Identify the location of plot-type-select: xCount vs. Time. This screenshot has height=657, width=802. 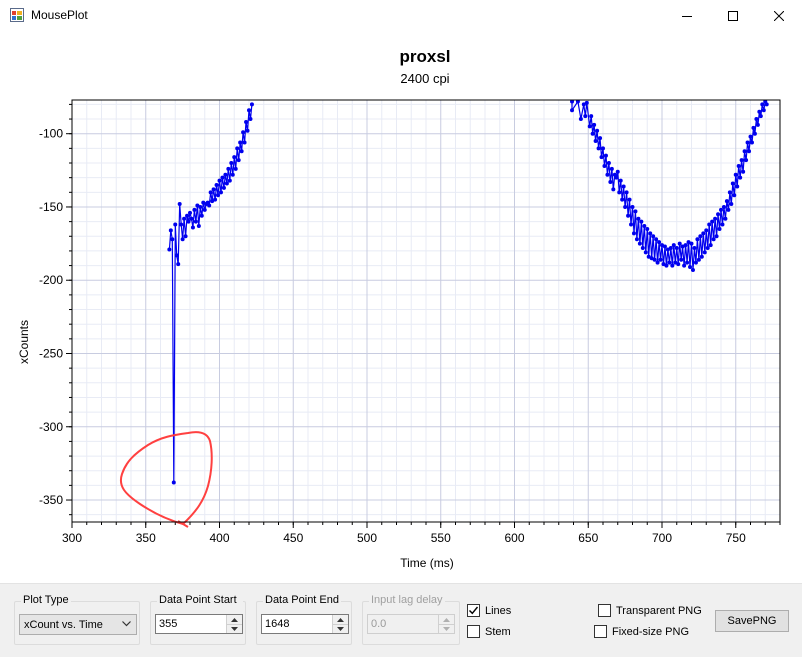
(78, 624).